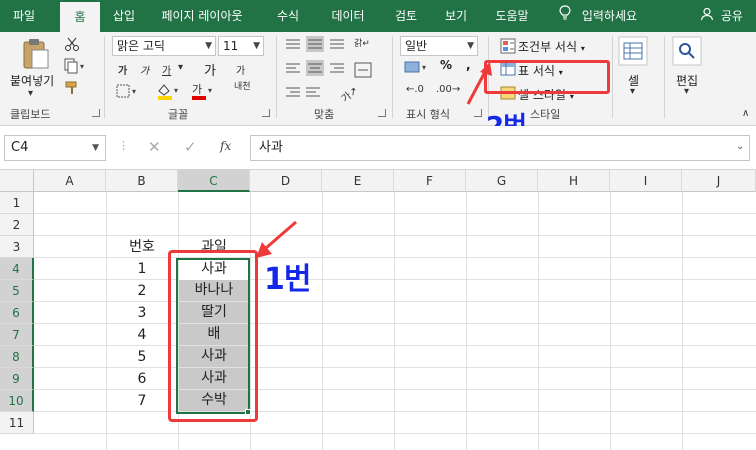  Describe the element at coordinates (439, 46) in the screenshot. I see `number-format-combo: 일반 ▼` at that location.